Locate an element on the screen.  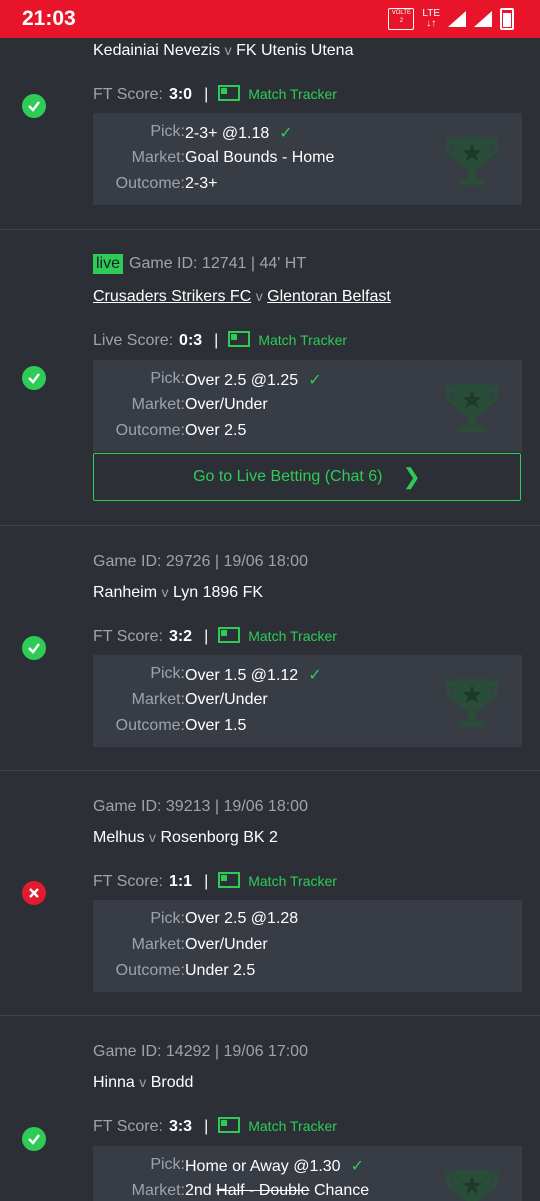
live-badge: live is located at coordinates (108, 264).